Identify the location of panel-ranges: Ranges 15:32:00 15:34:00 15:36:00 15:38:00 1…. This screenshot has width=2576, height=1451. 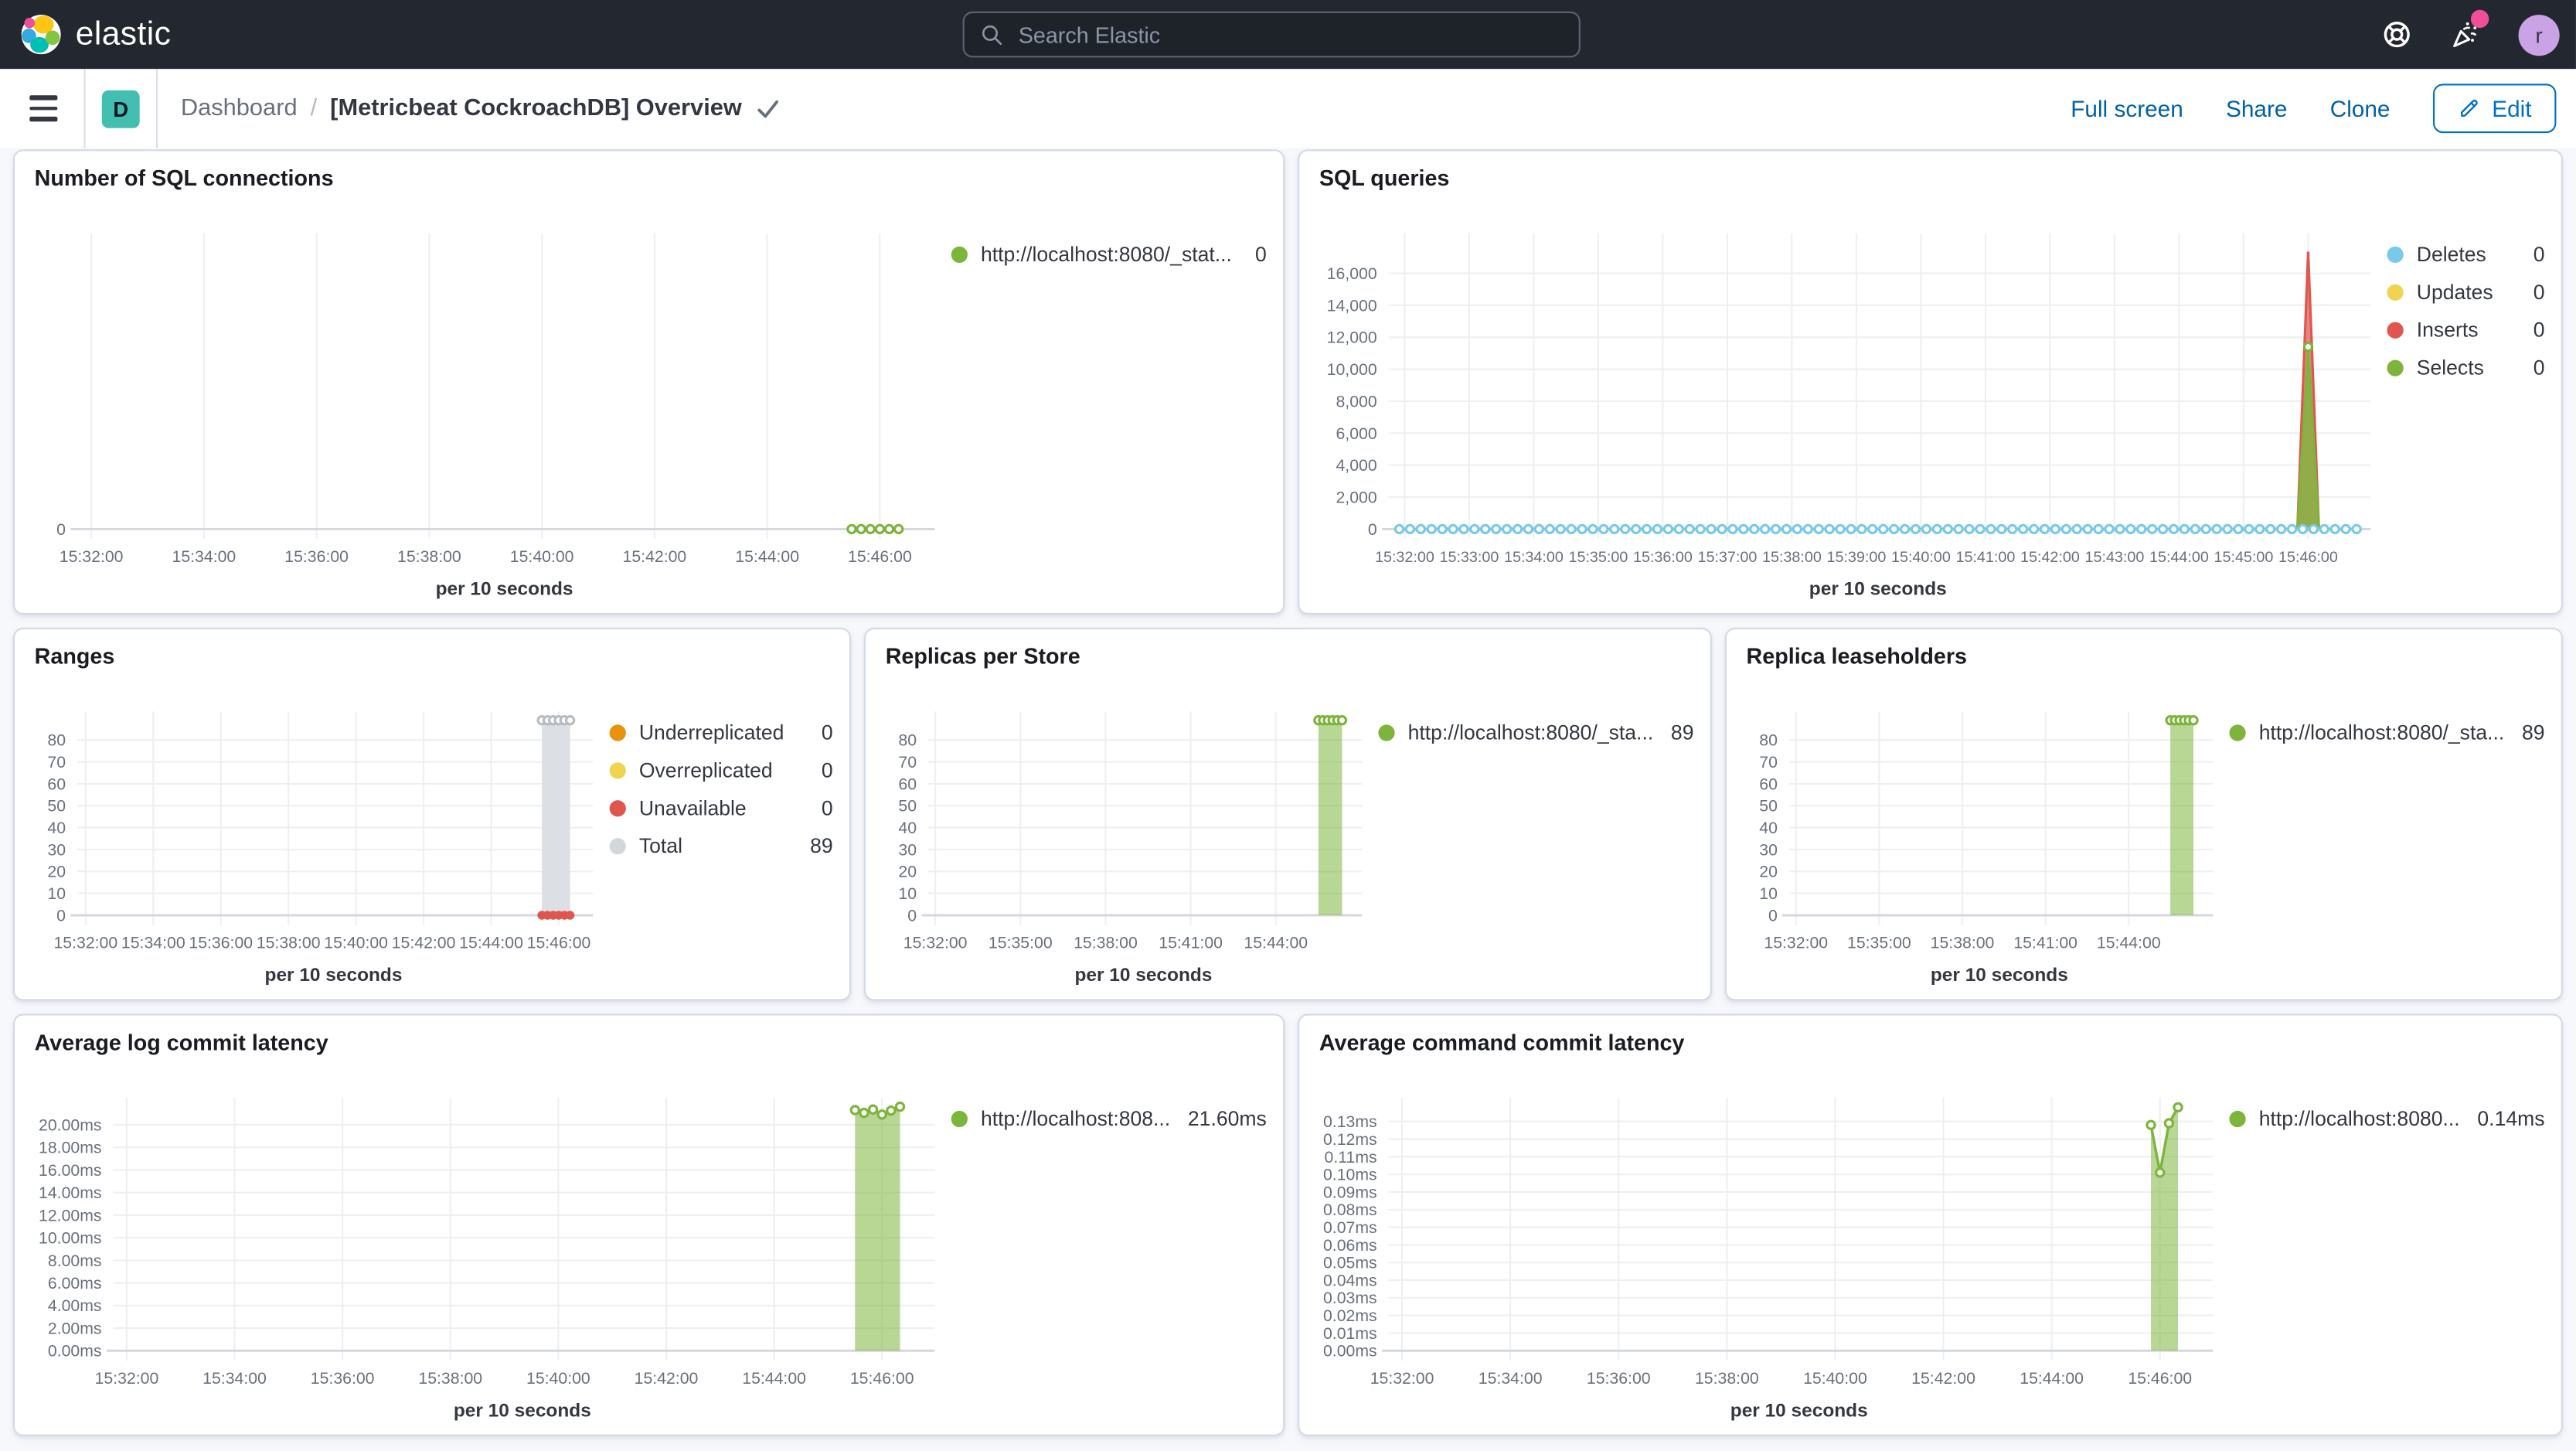
(432, 814).